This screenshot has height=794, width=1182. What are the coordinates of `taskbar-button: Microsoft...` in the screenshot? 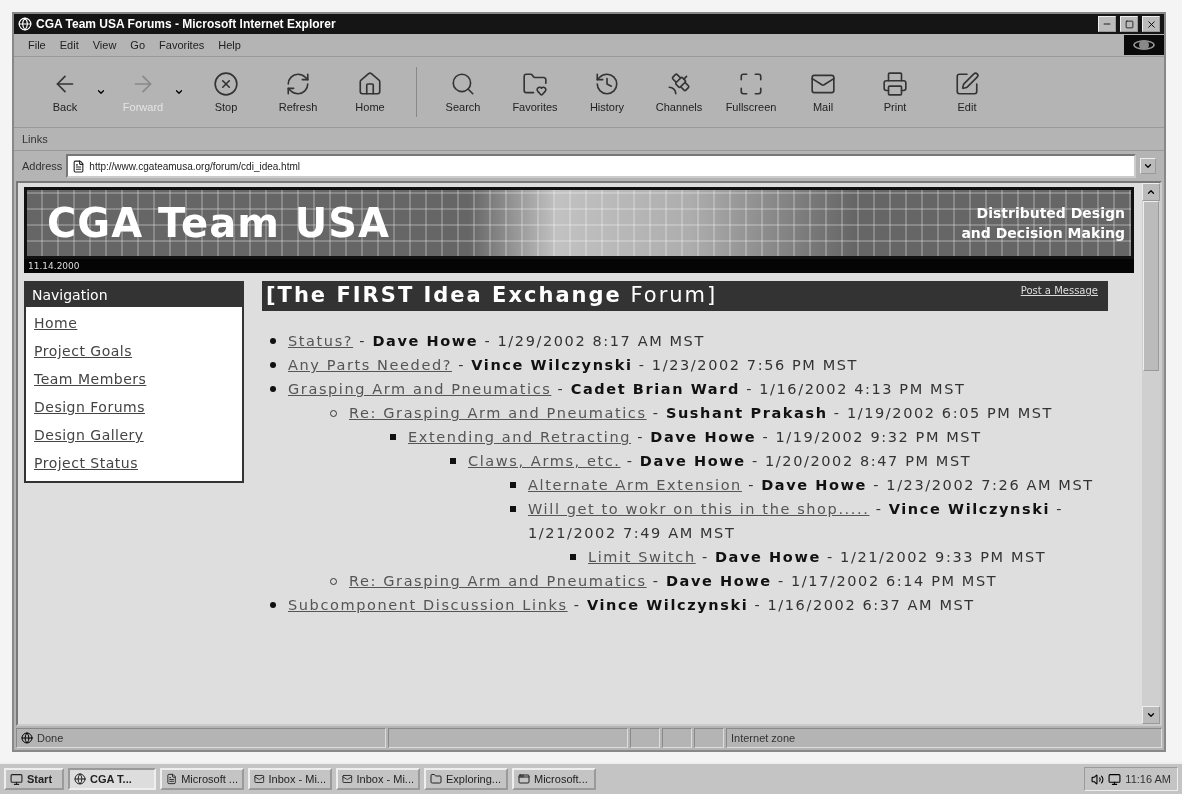 It's located at (554, 779).